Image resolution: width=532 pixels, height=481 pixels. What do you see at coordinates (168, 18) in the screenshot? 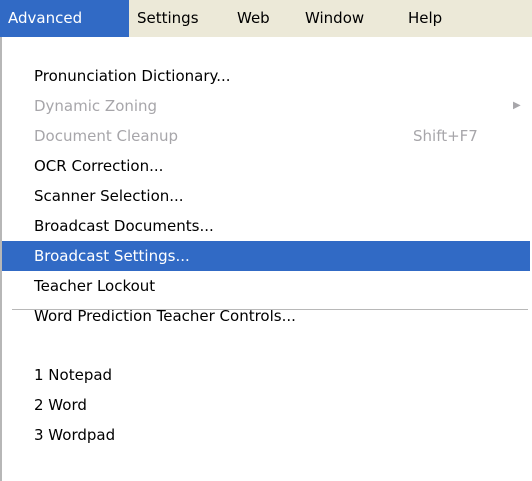
I see `menu-settings-label: Settings` at bounding box center [168, 18].